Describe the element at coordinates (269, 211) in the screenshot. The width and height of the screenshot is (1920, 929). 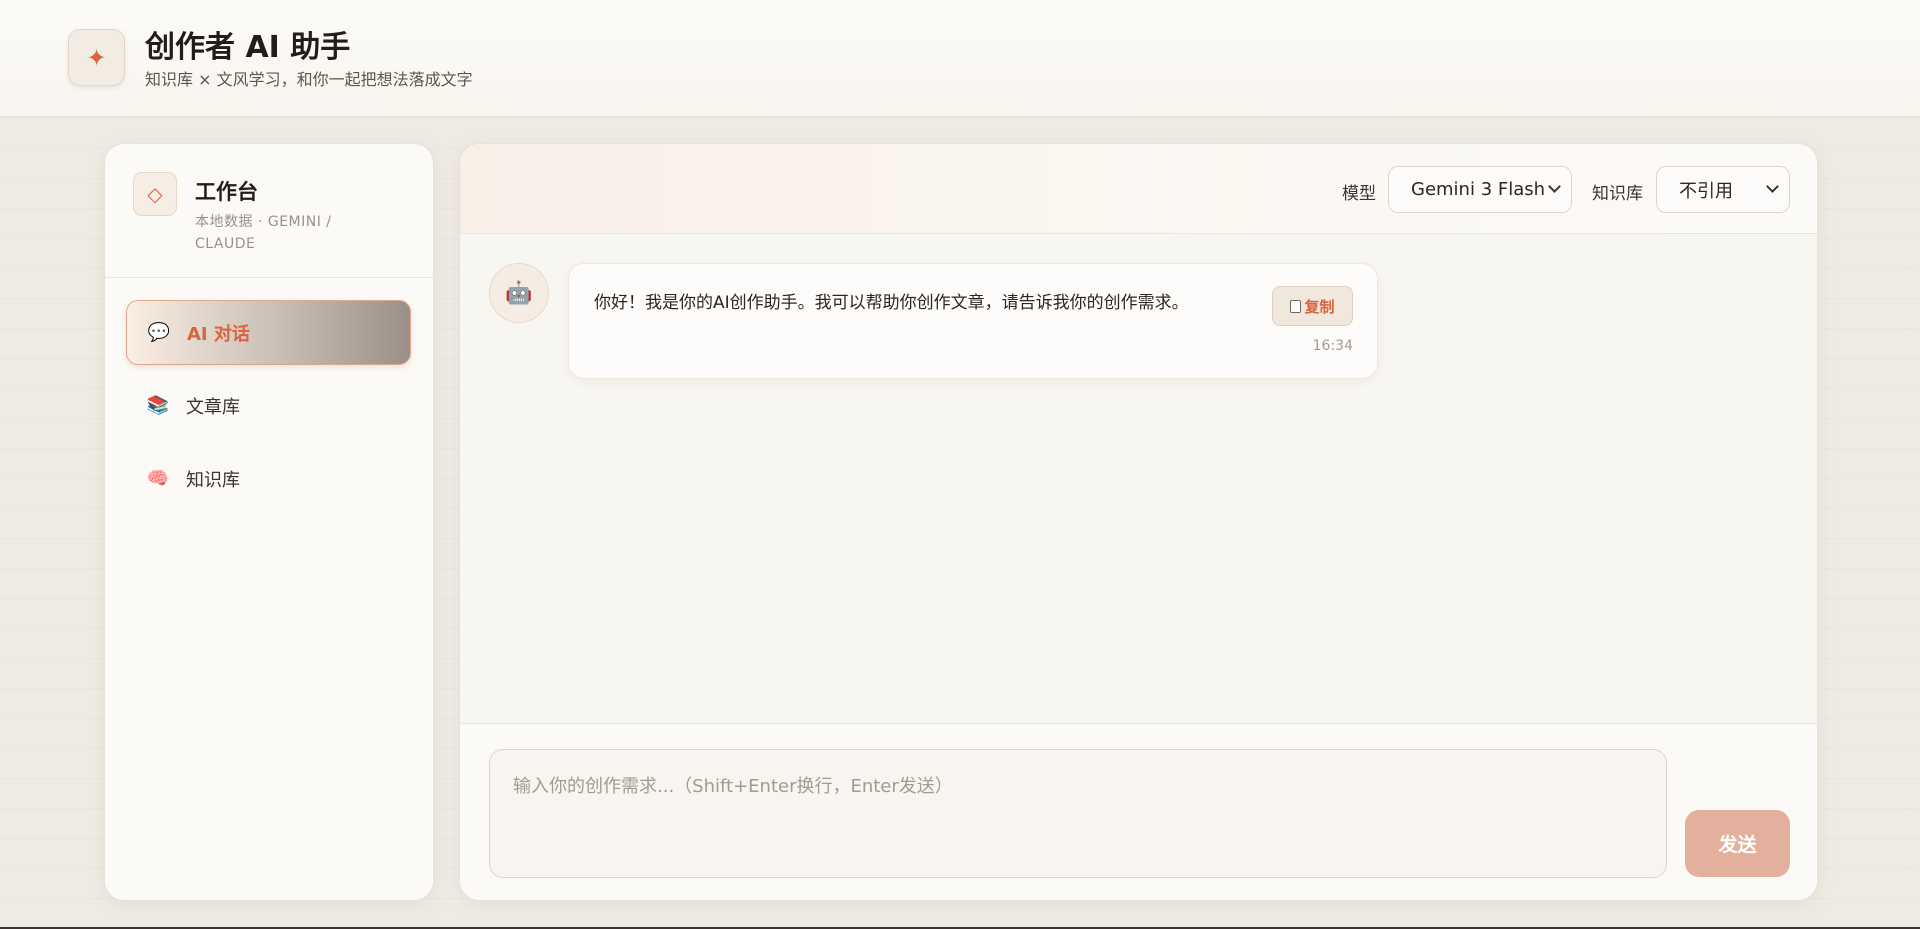
I see `sidebar-header: ◇ 工作台 本地数据 · GEMINI / CLAUDE` at that location.